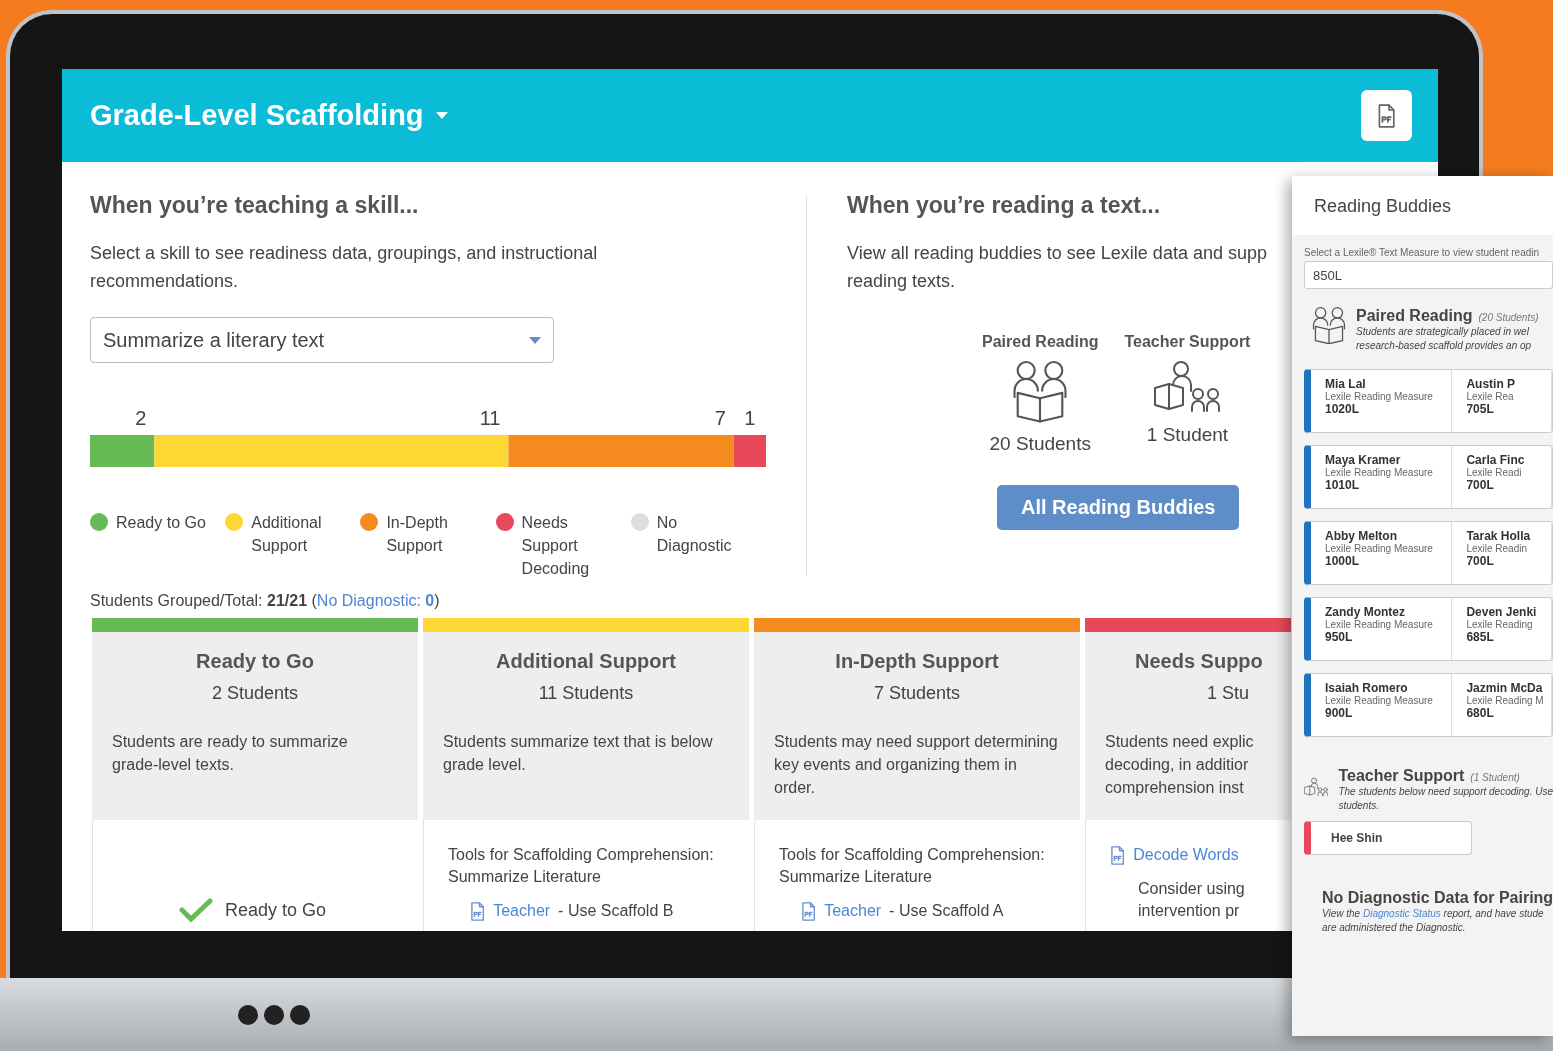  Describe the element at coordinates (1491, 384) in the screenshot. I see `student-name: Austin P` at that location.